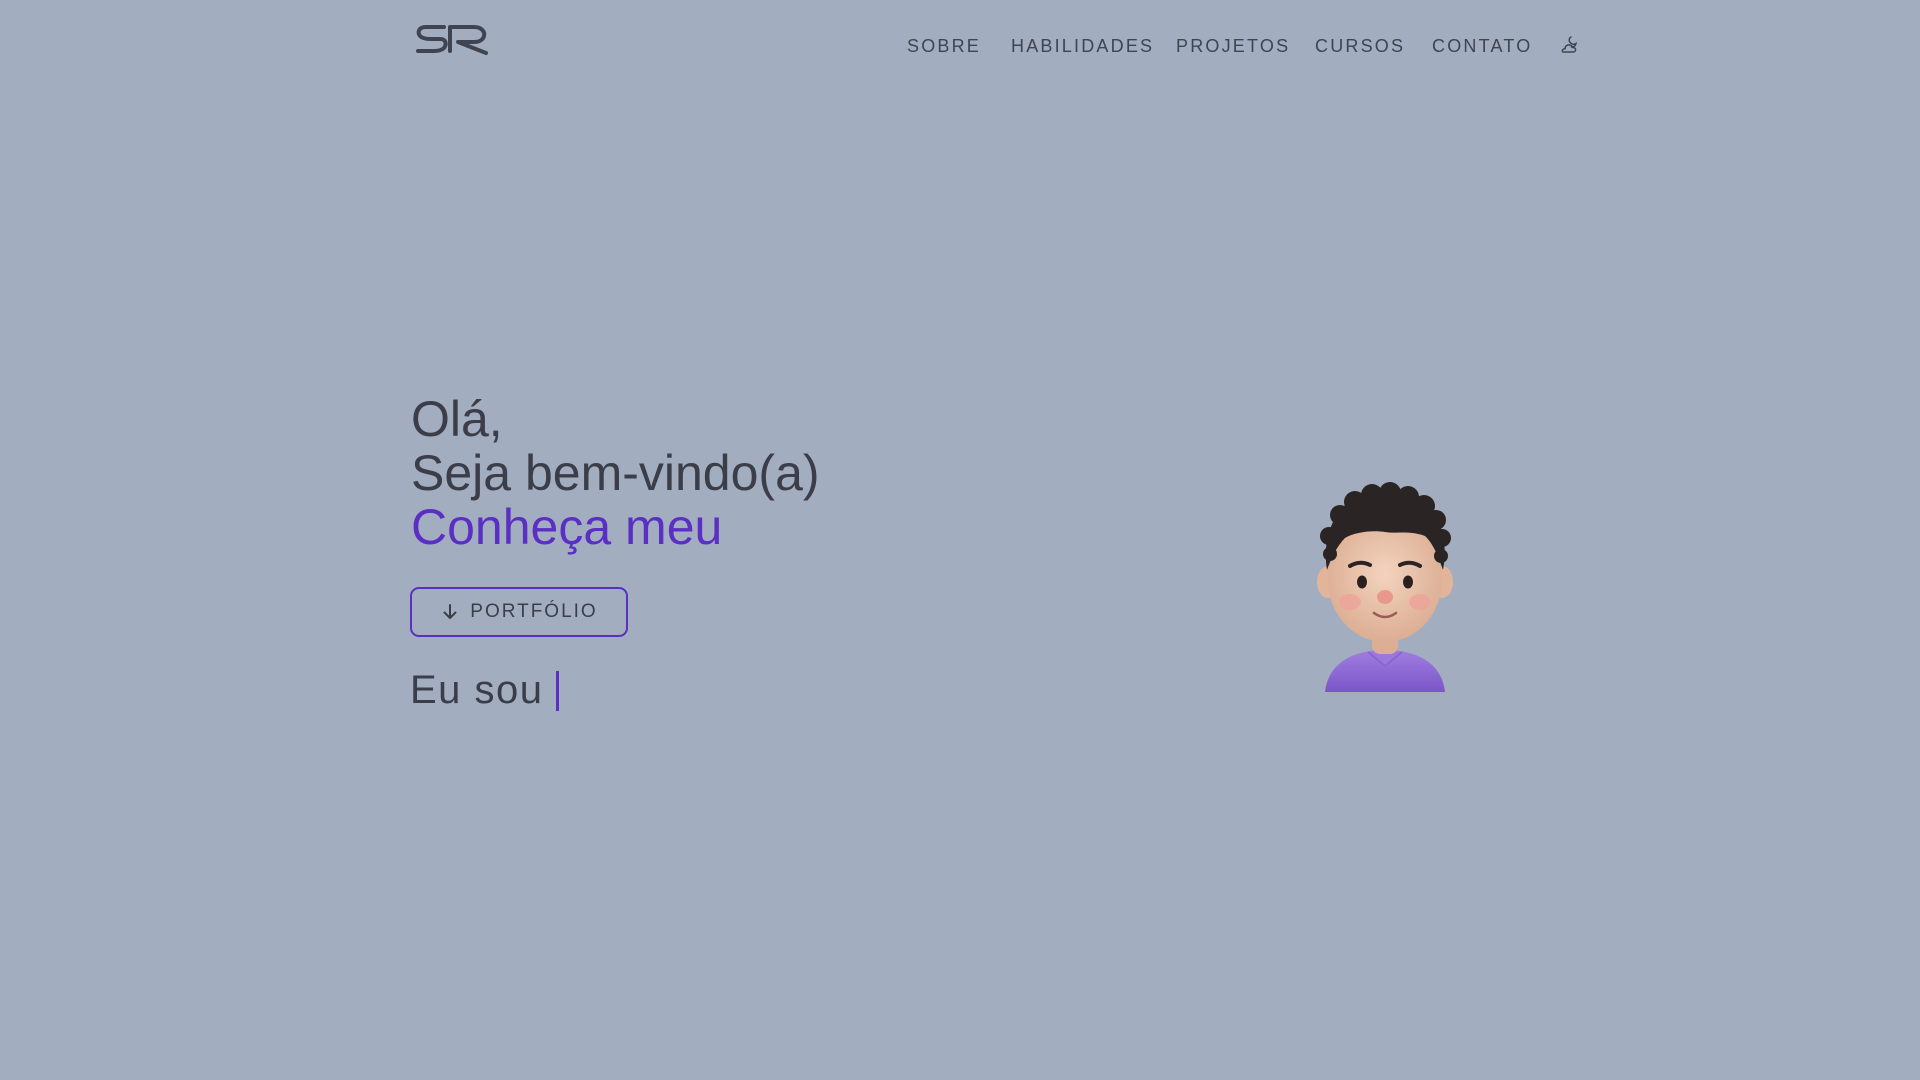 Image resolution: width=1920 pixels, height=1080 pixels. Describe the element at coordinates (567, 527) in the screenshot. I see `intro-line: Conheça meu` at that location.